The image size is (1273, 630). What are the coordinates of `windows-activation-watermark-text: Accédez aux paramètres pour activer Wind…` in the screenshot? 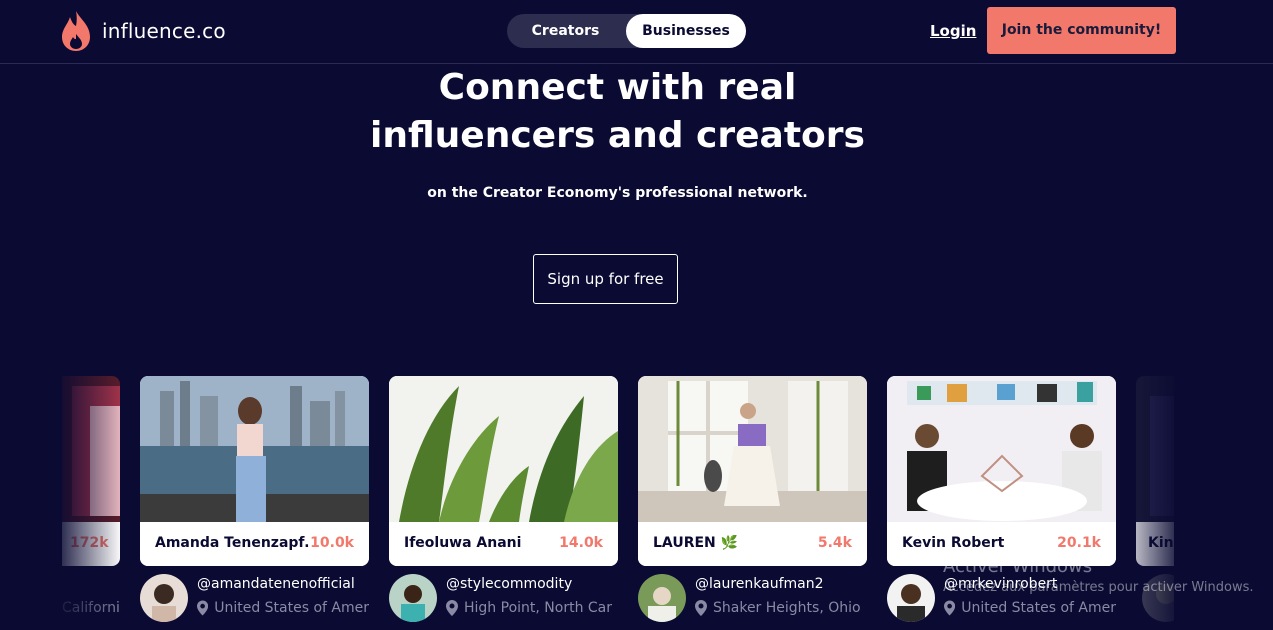 It's located at (1098, 587).